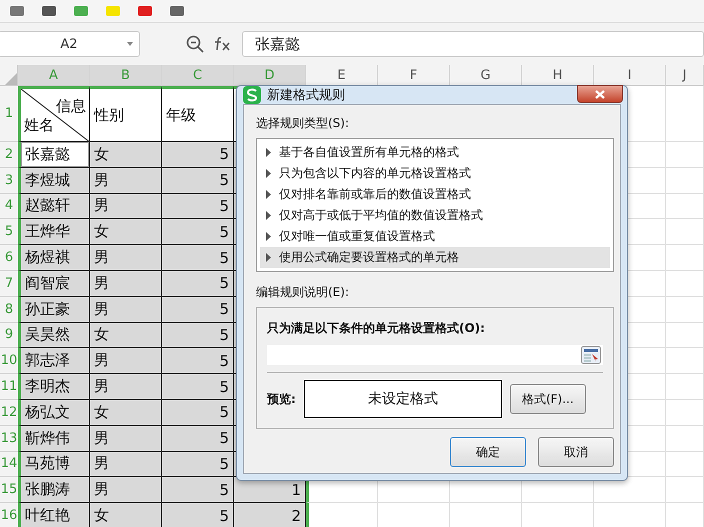 The image size is (704, 527). I want to click on row-header: 5, so click(9, 232).